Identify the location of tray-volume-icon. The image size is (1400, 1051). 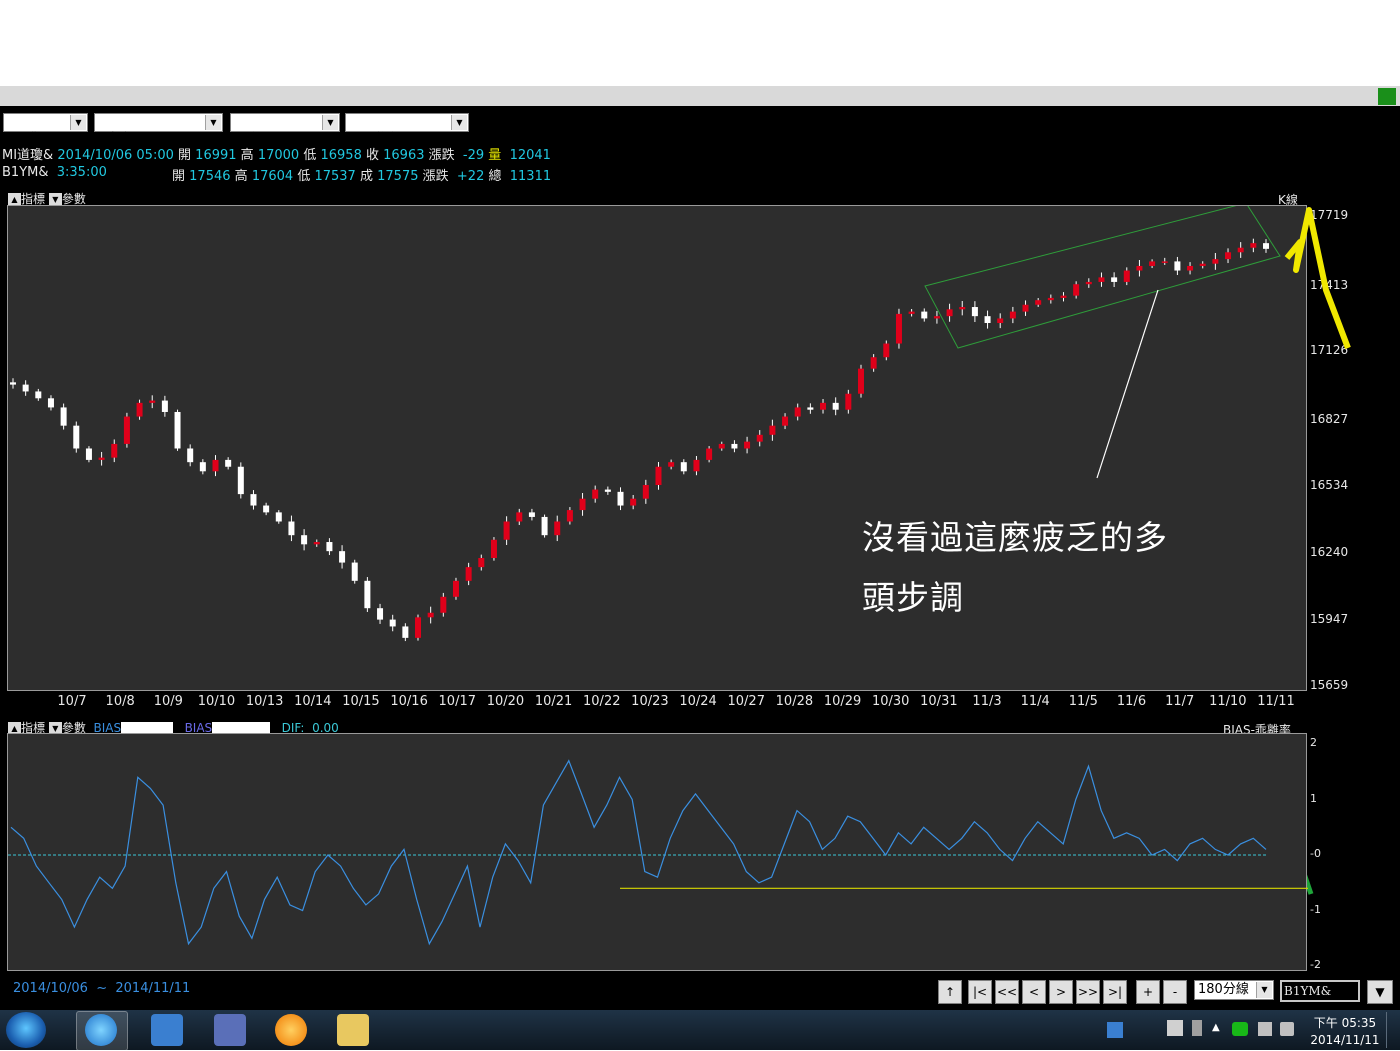
(1287, 1029).